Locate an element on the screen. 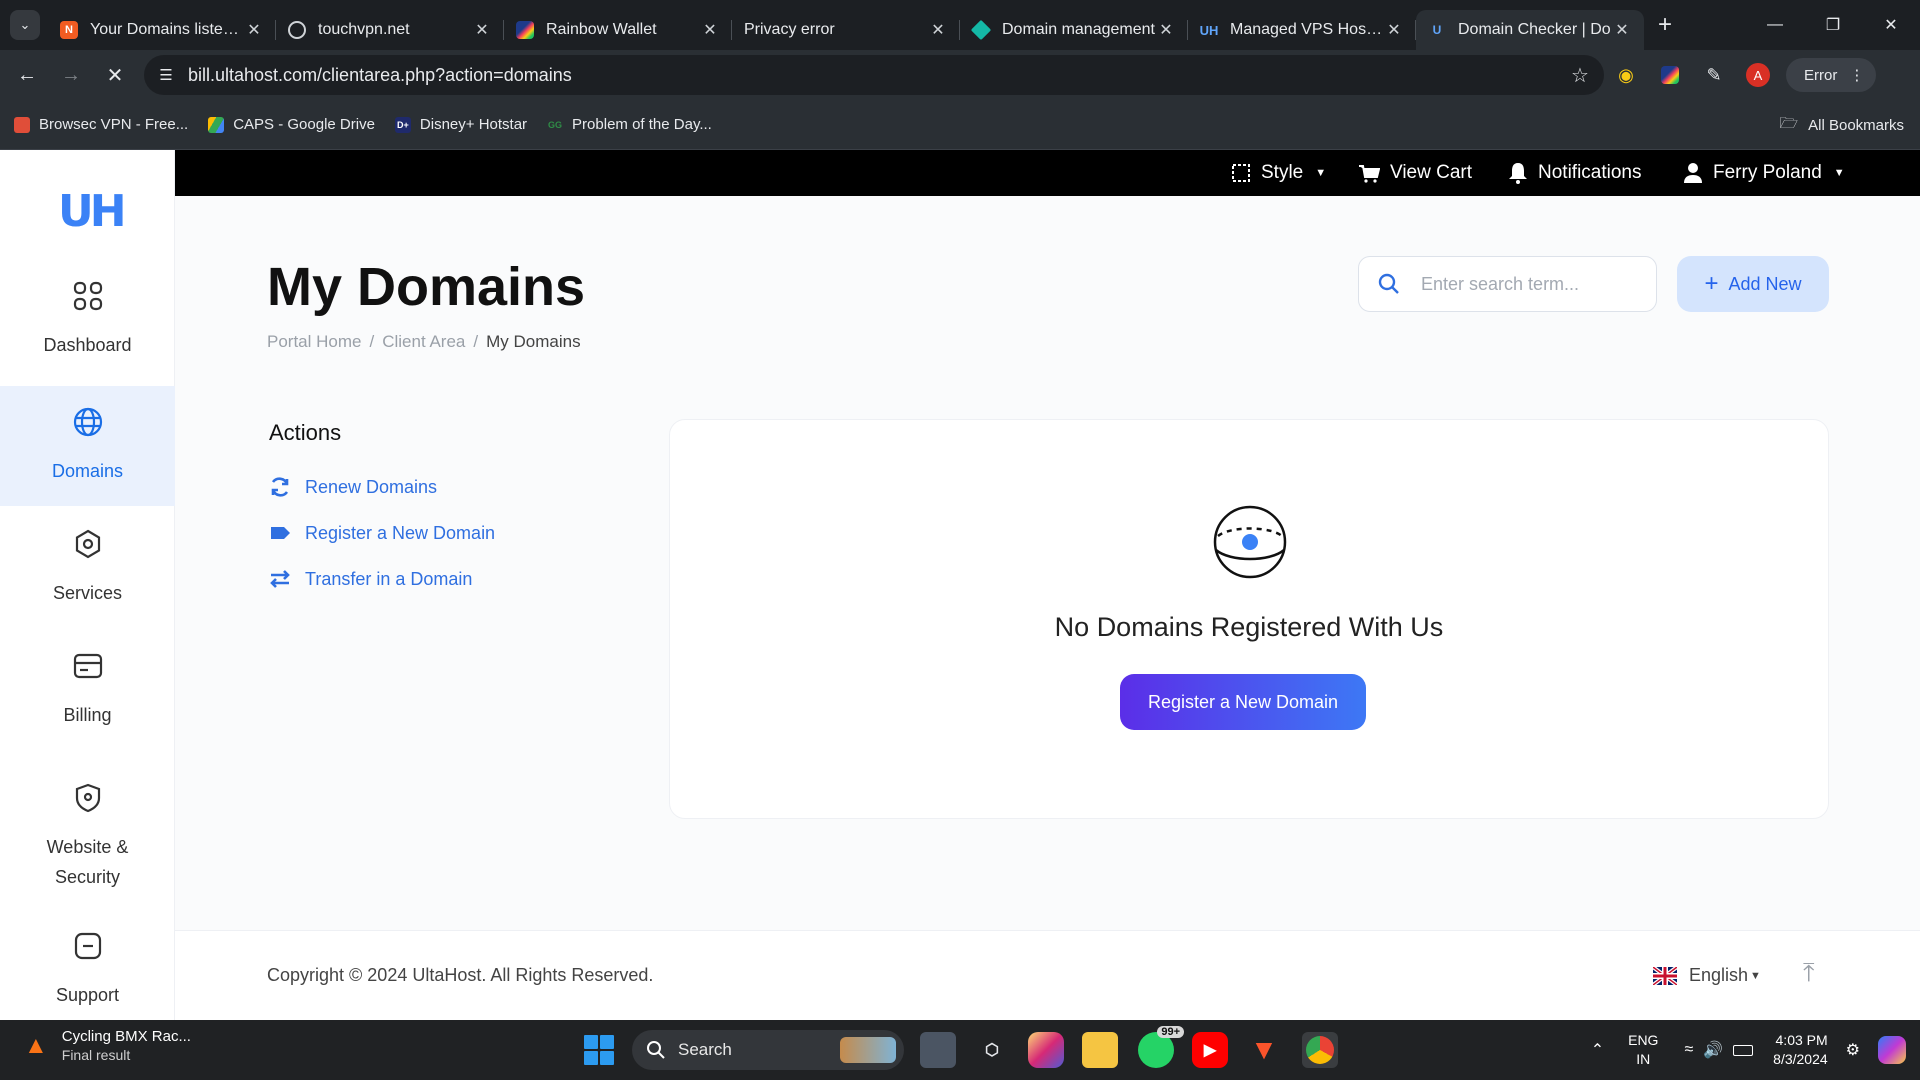 Image resolution: width=1920 pixels, height=1080 pixels. register-domain-button: Register a New Domain is located at coordinates (1243, 702).